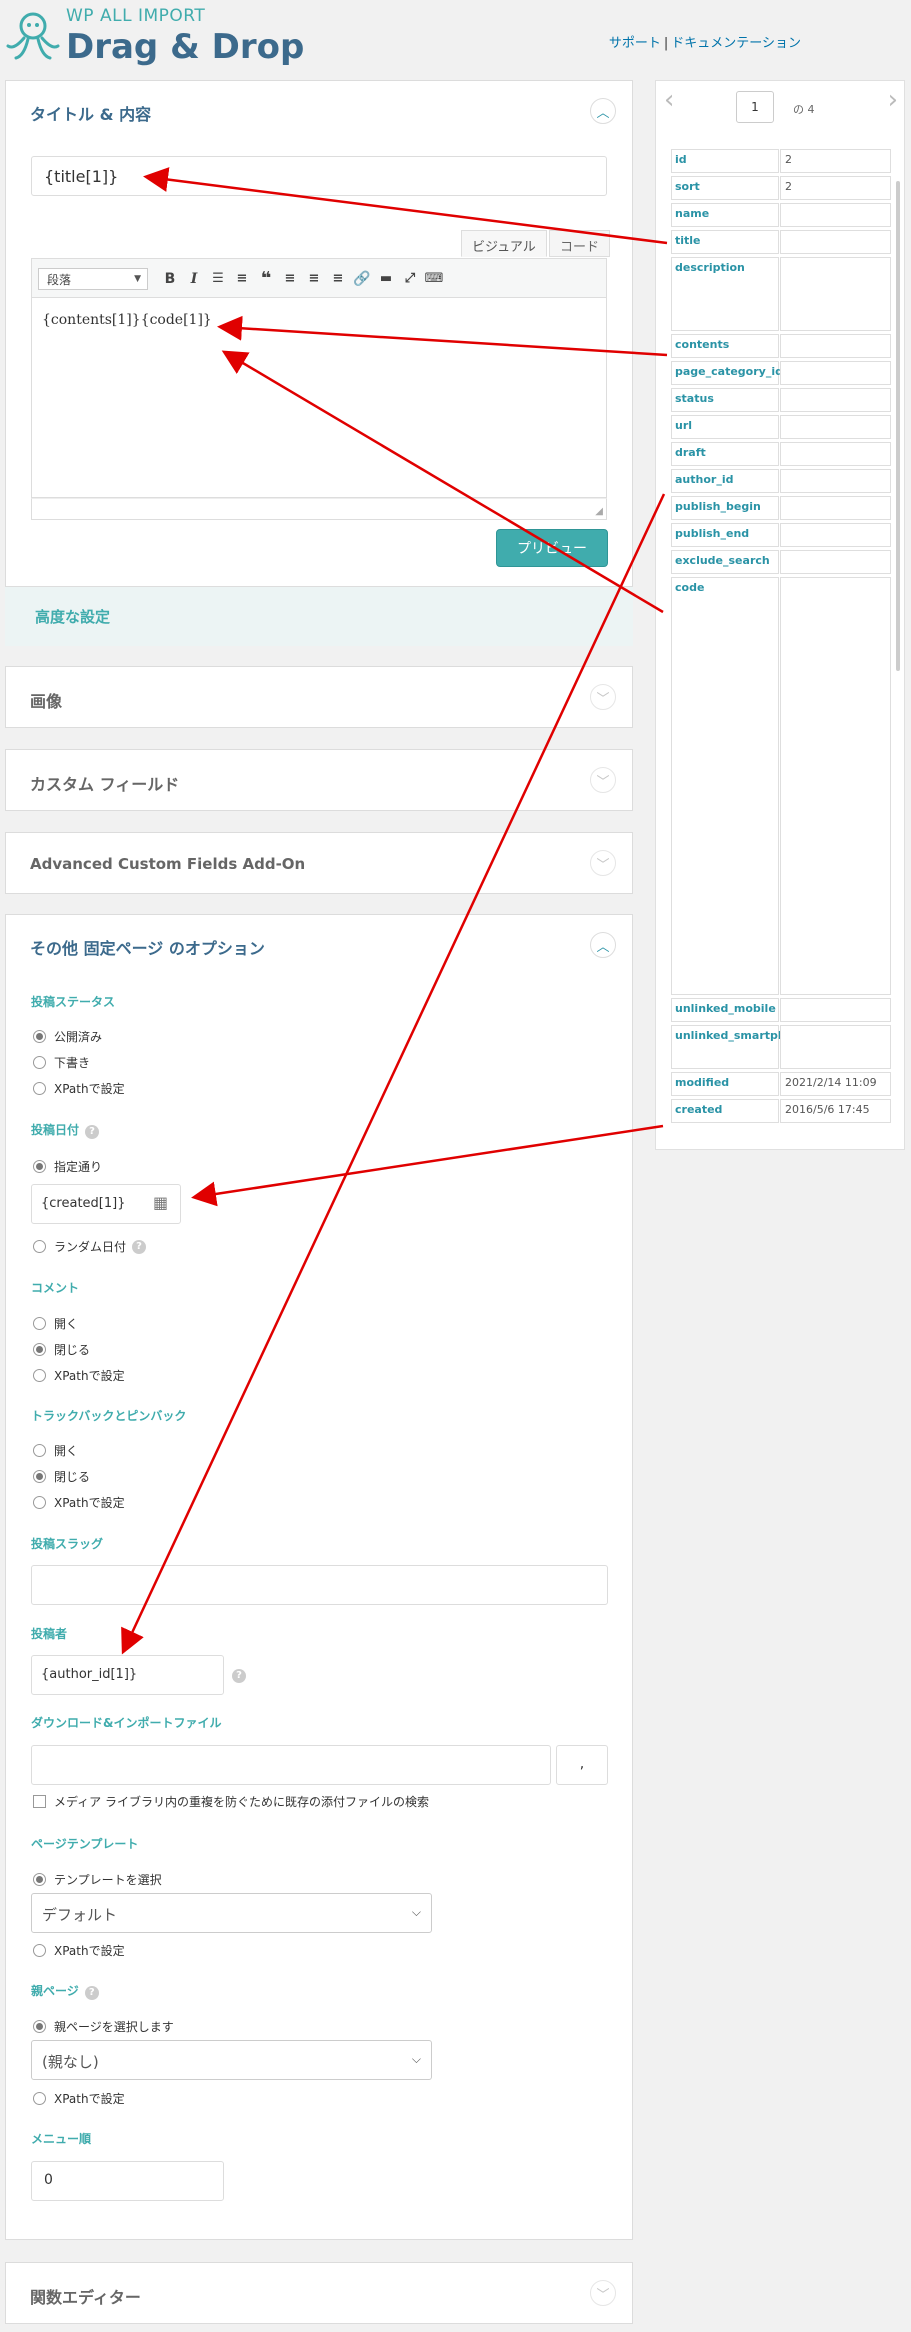 This screenshot has height=2332, width=911. I want to click on format-select: 段落 ▼, so click(93, 279).